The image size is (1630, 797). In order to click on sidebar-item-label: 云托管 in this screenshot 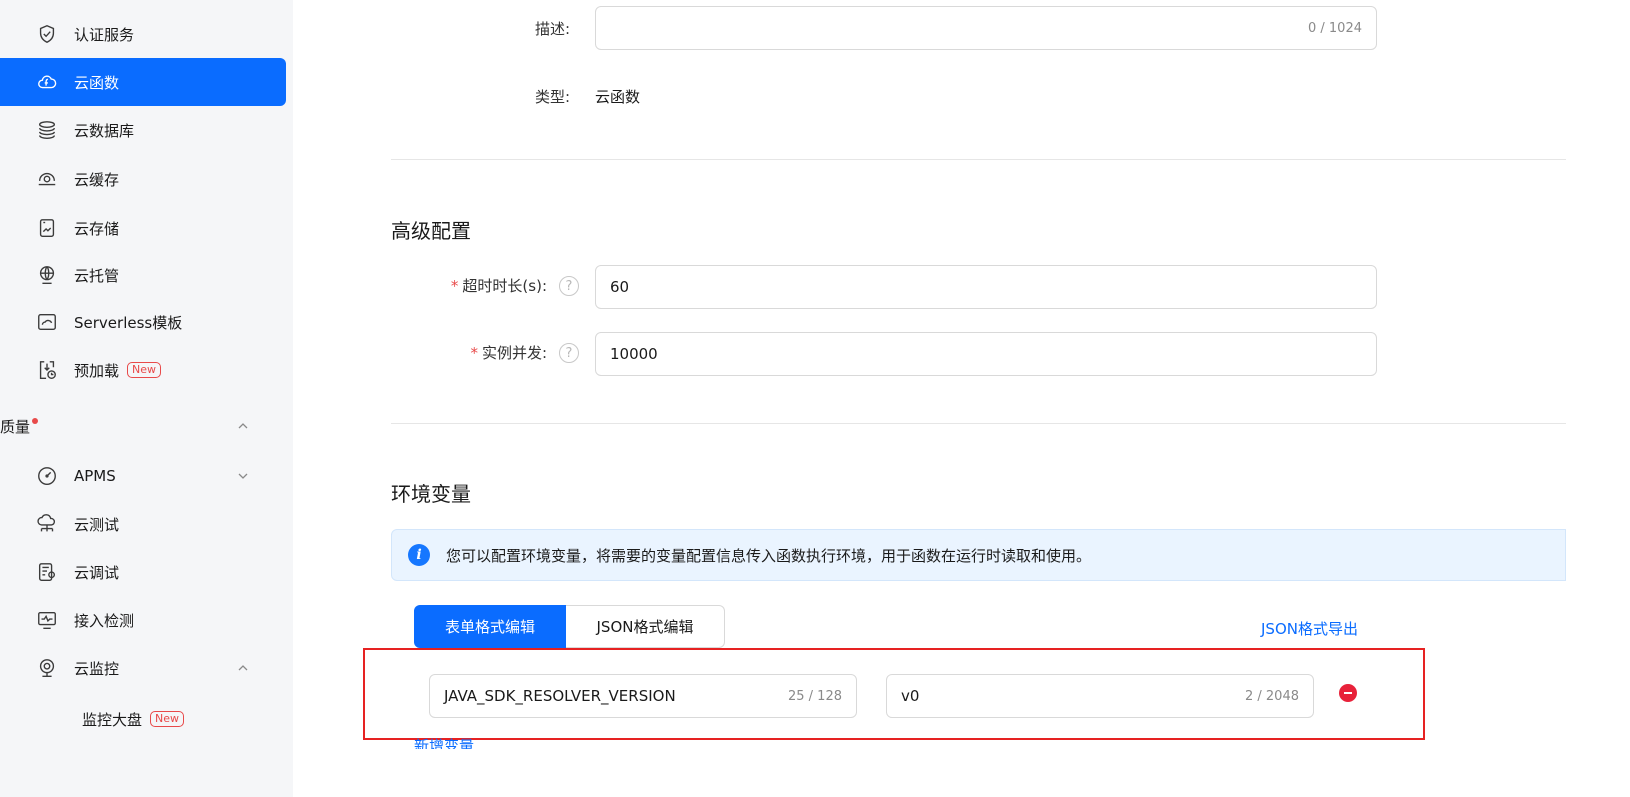, I will do `click(97, 275)`.